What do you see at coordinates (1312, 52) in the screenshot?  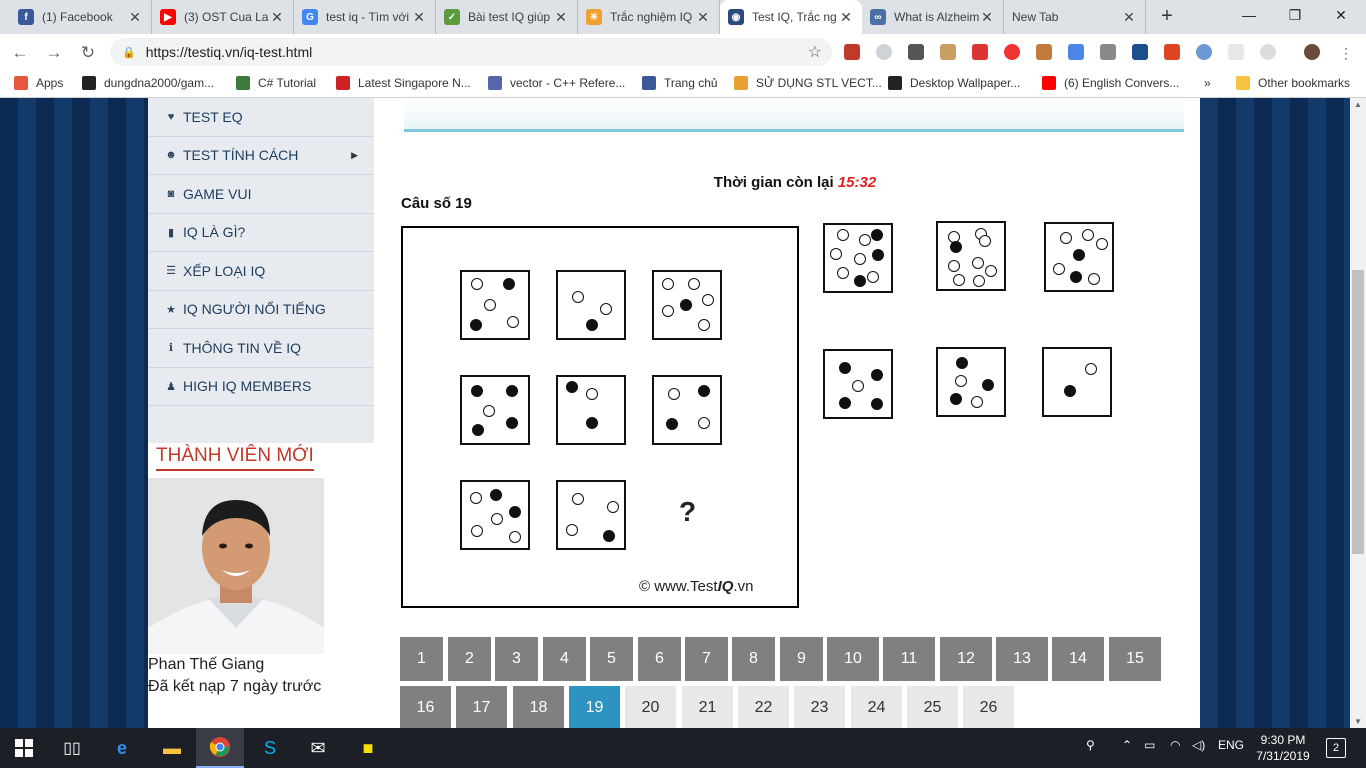 I see `profile-avatar` at bounding box center [1312, 52].